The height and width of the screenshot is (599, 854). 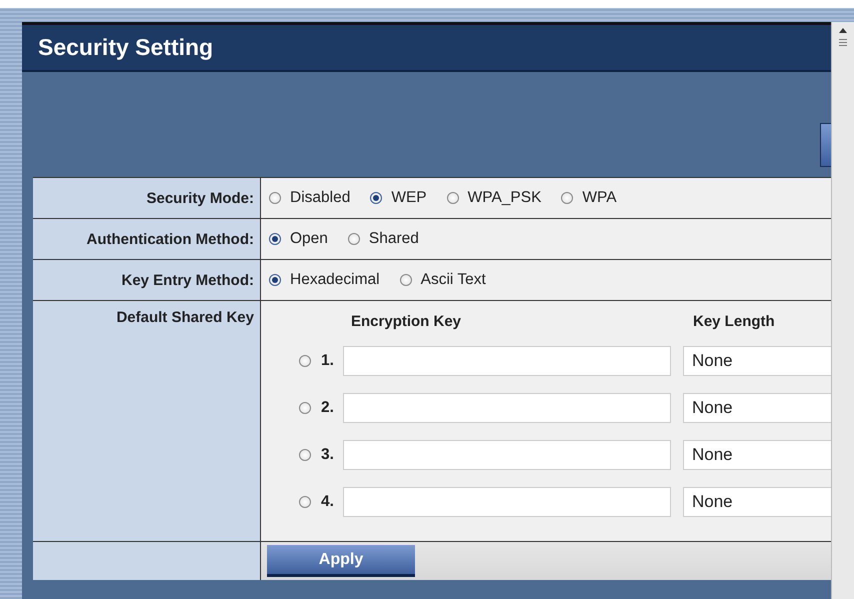 I want to click on field-label: Security Mode:, so click(x=147, y=198).